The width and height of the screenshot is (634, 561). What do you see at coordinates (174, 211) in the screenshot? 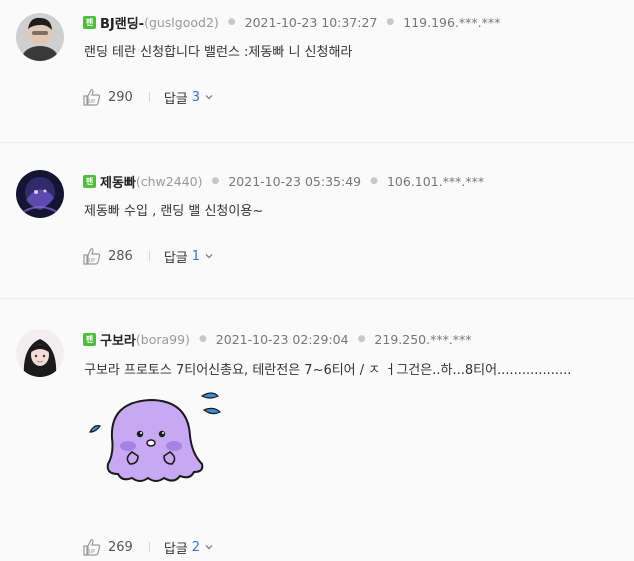
I see `comment-text: 제동빠 수입 , 랜딩 밸 신청이용~` at bounding box center [174, 211].